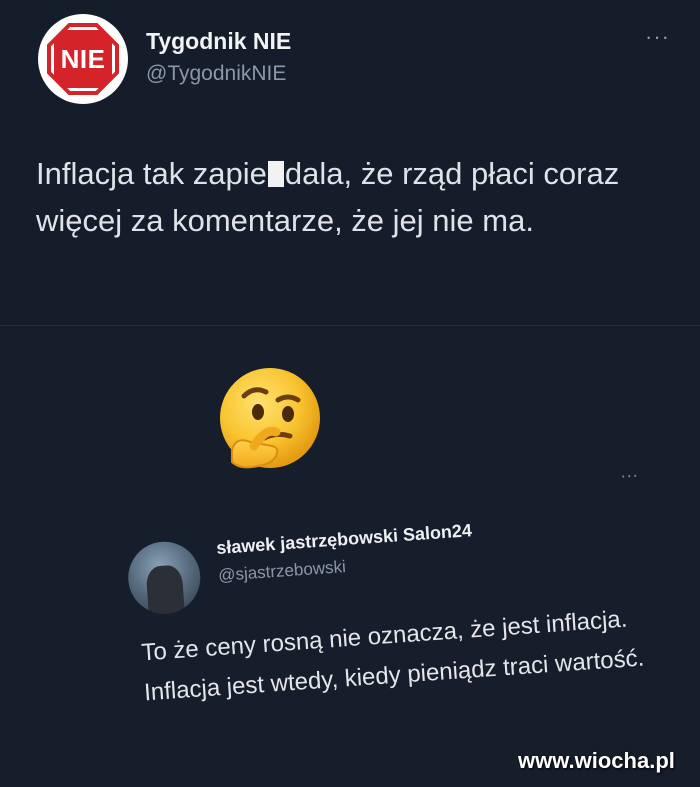  I want to click on censor-bar, so click(275, 174).